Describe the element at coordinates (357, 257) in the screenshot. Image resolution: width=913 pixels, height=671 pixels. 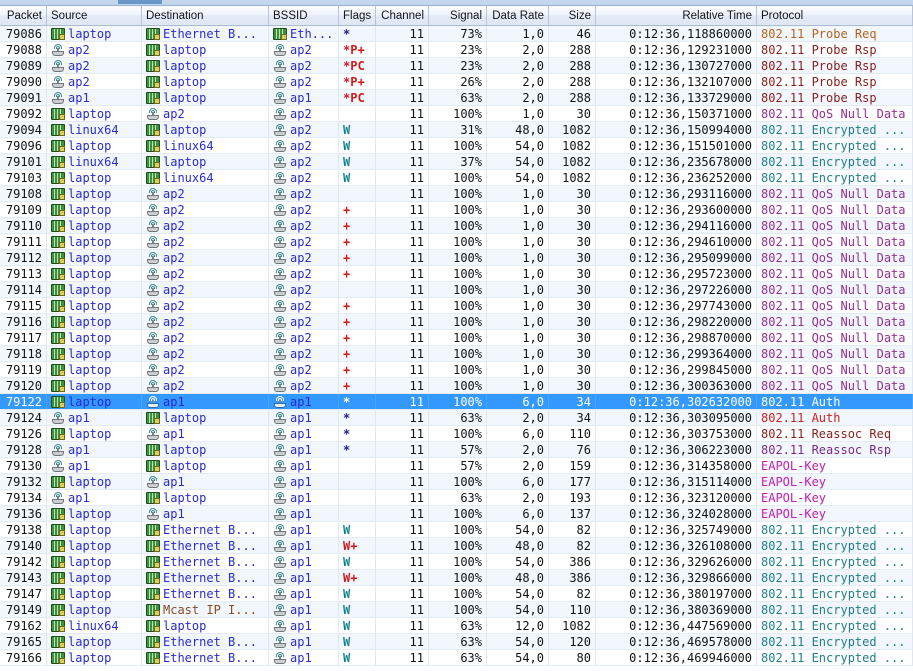
I see `cell-flags: +` at that location.